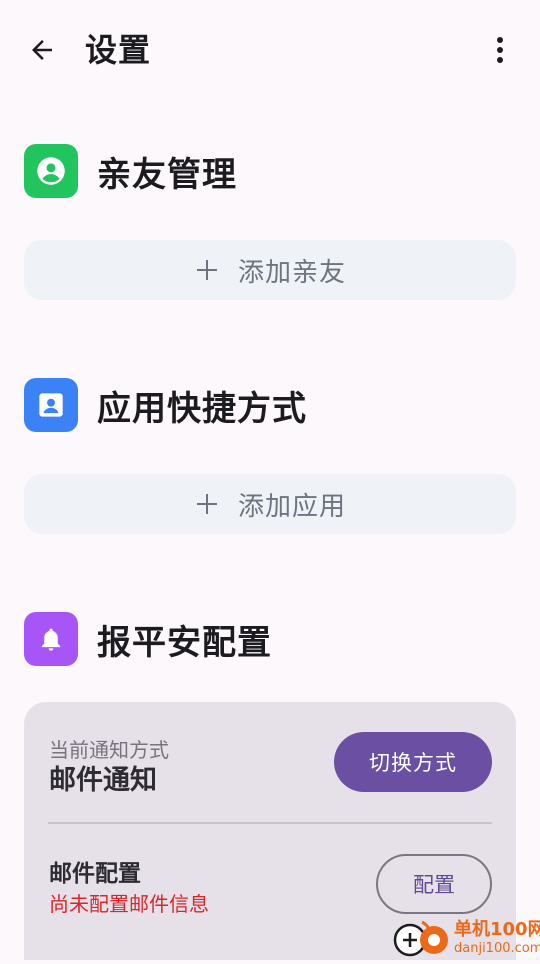 Image resolution: width=540 pixels, height=964 pixels. Describe the element at coordinates (202, 408) in the screenshot. I see `section-title-apps: 应用快捷方式` at that location.